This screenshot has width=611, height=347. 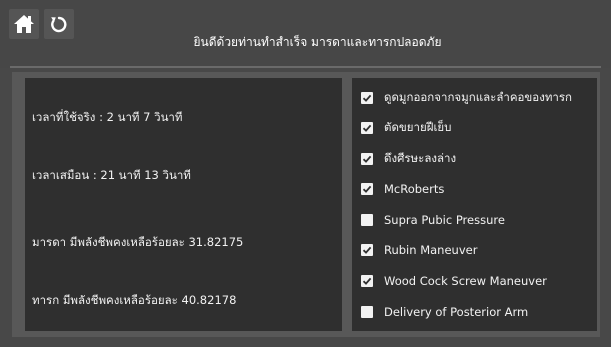 What do you see at coordinates (107, 117) in the screenshot?
I see `real-time-stat: เวลาที่ใช้จริง : 2 นาที 7 วินาที` at bounding box center [107, 117].